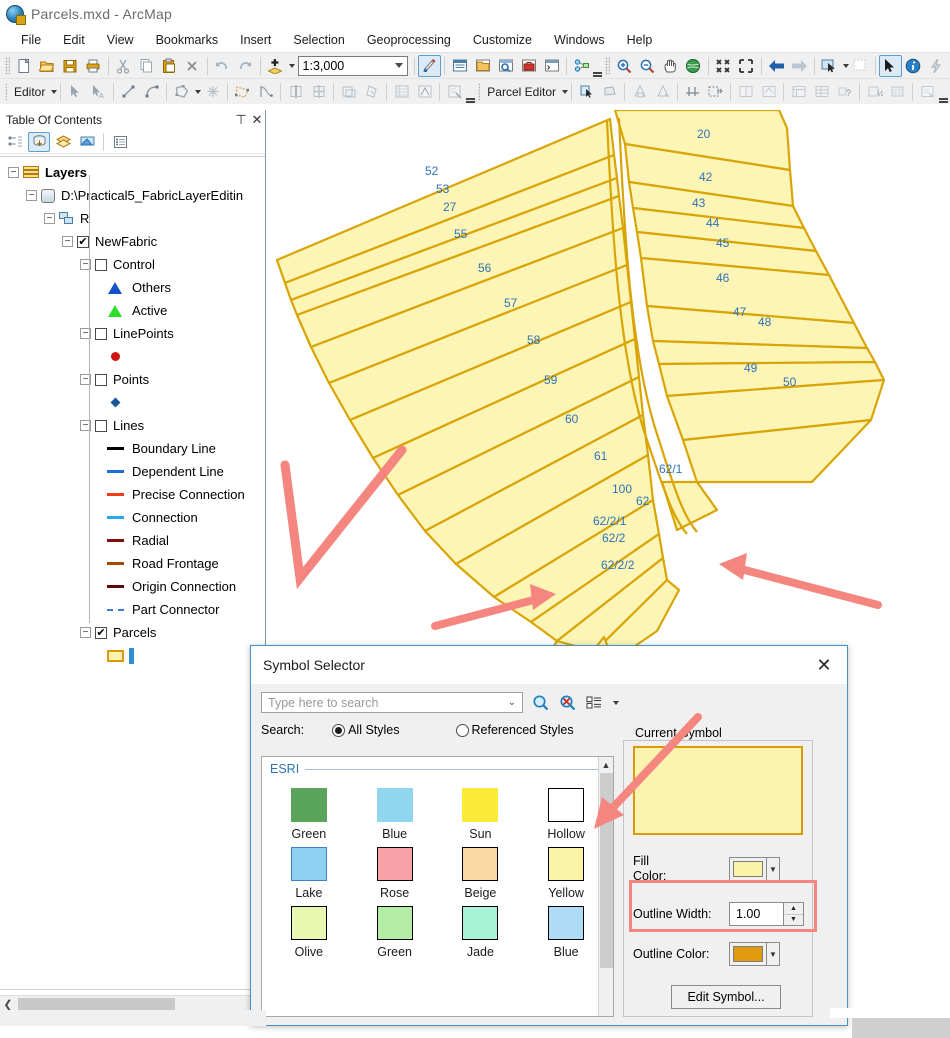 Image resolution: width=950 pixels, height=1038 pixels. Describe the element at coordinates (566, 870) in the screenshot. I see `swatch-yellow: Yellow` at that location.